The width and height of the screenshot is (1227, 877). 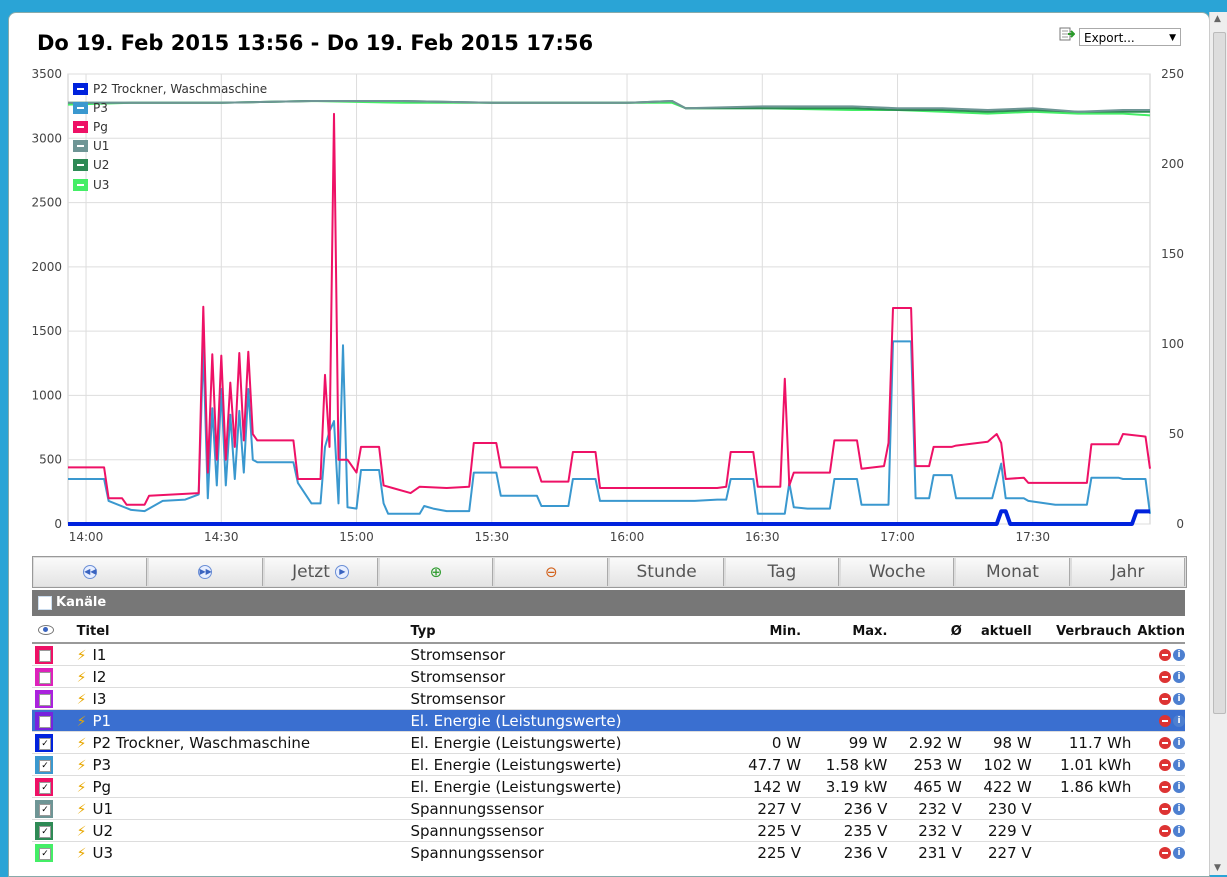 I want to click on zoom-in-button: ⊕, so click(x=436, y=572).